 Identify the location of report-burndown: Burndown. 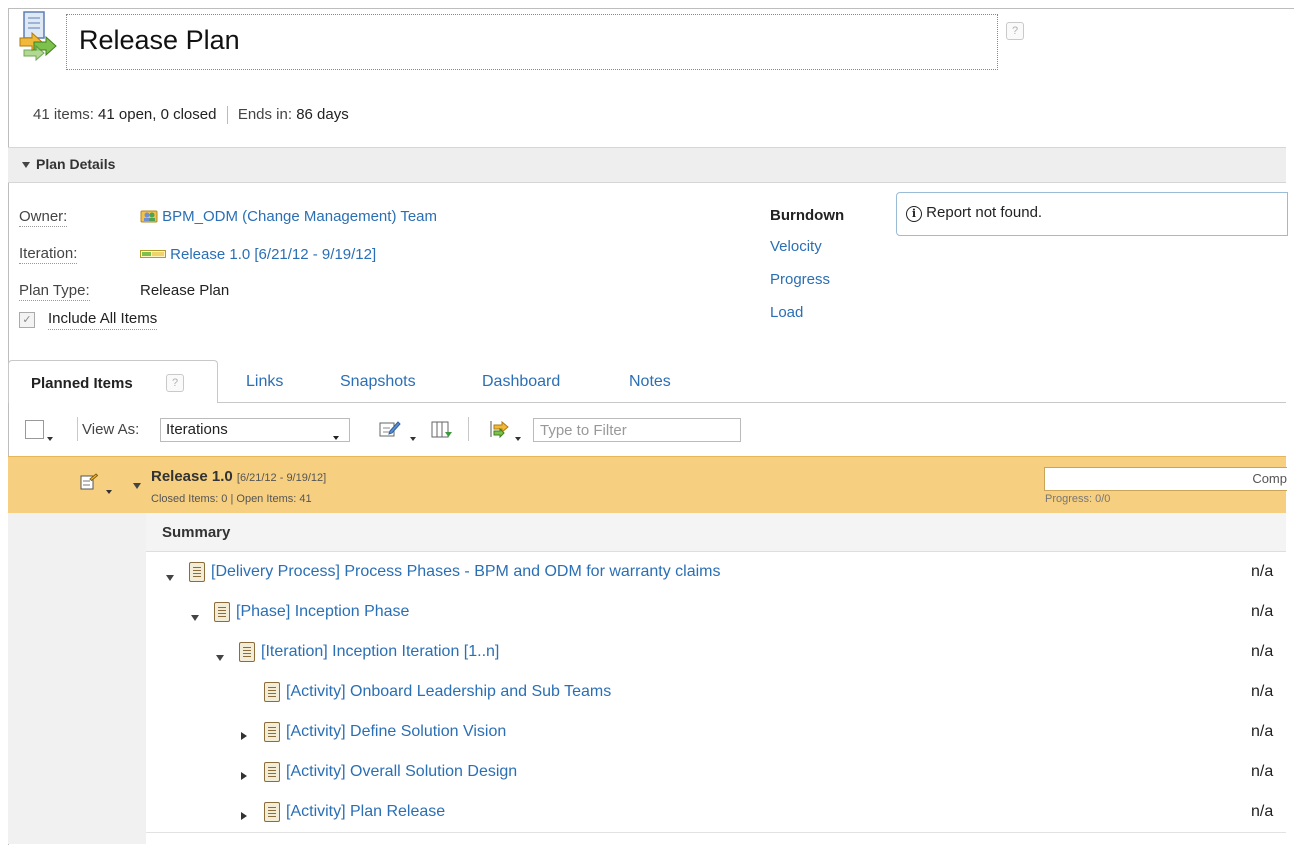
(807, 215).